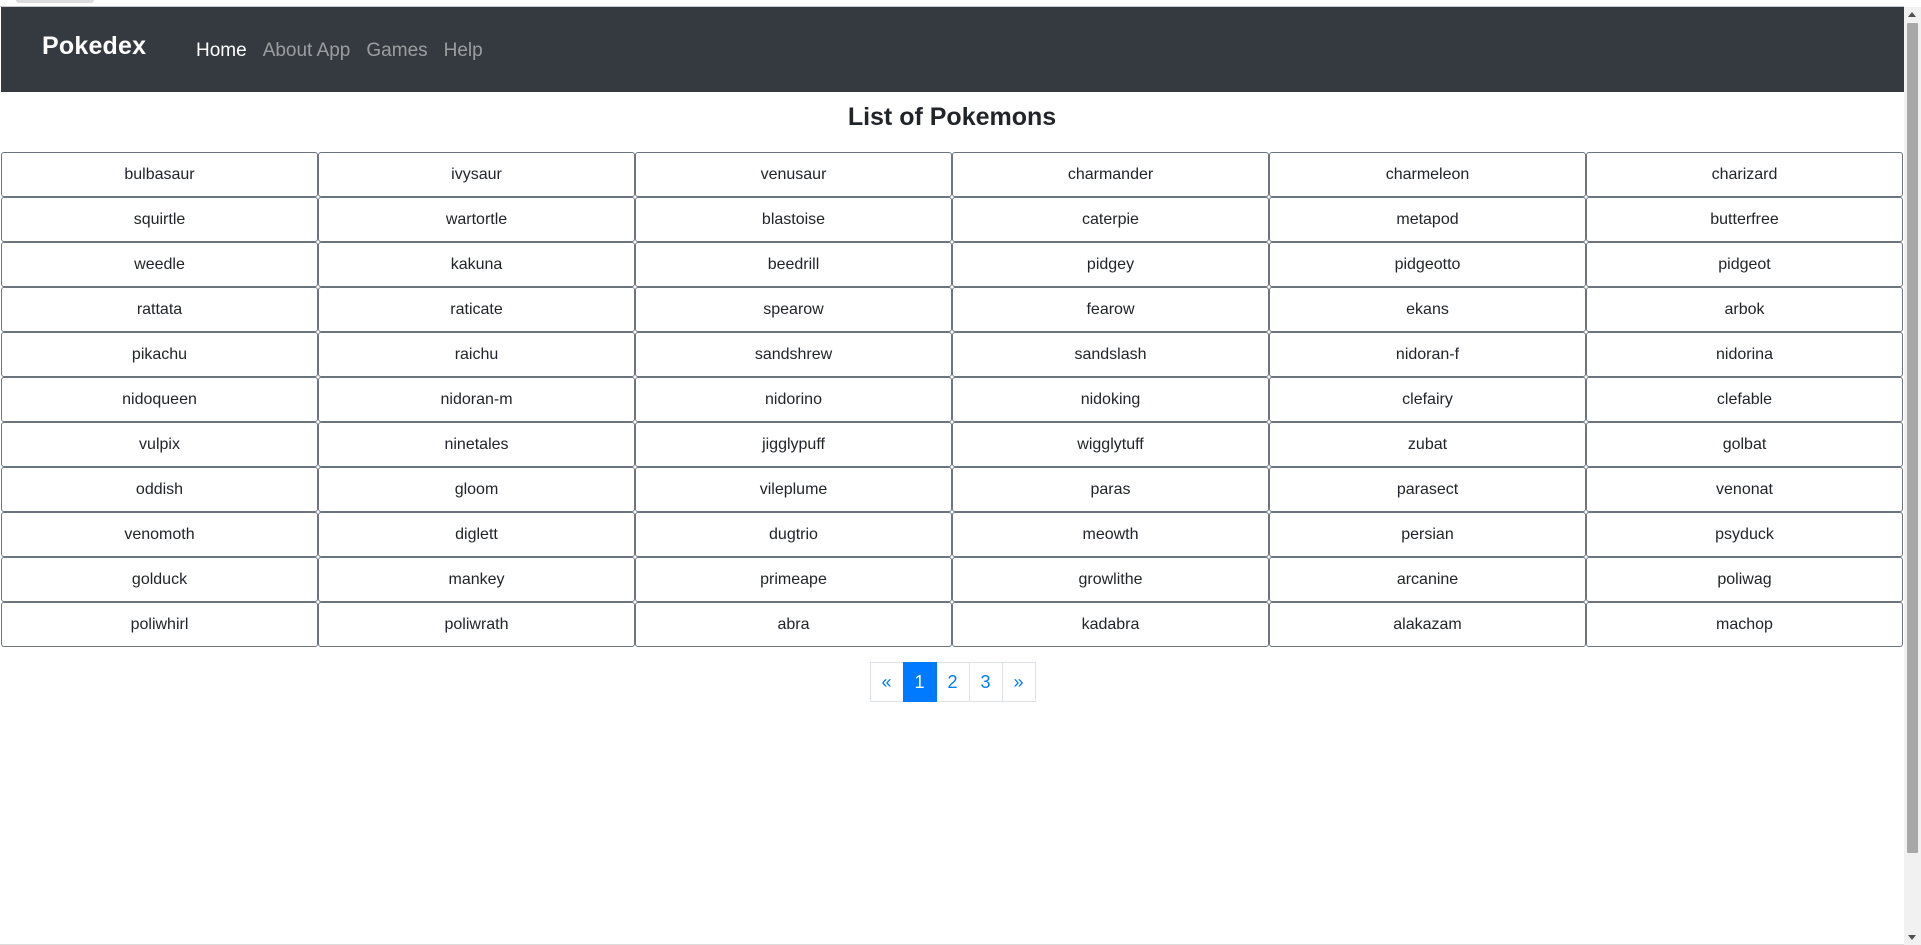 Image resolution: width=1921 pixels, height=945 pixels. I want to click on pokemon-cell: arcanine, so click(1427, 579).